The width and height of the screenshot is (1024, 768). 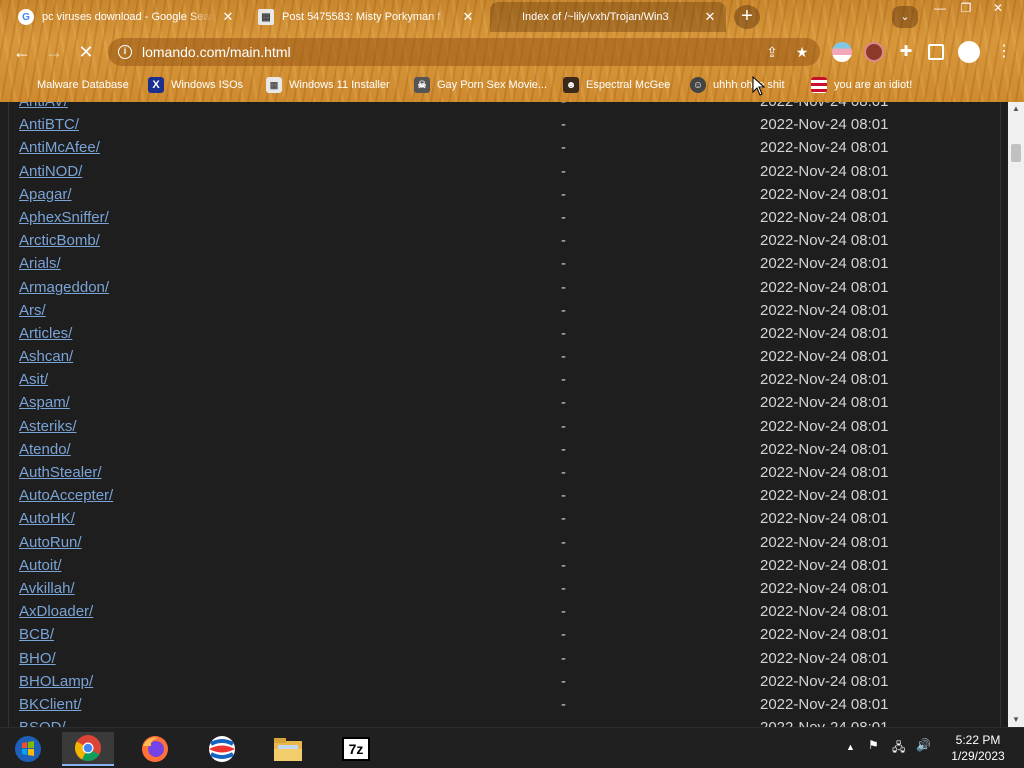 What do you see at coordinates (940, 9) in the screenshot?
I see `minimize-icon: —` at bounding box center [940, 9].